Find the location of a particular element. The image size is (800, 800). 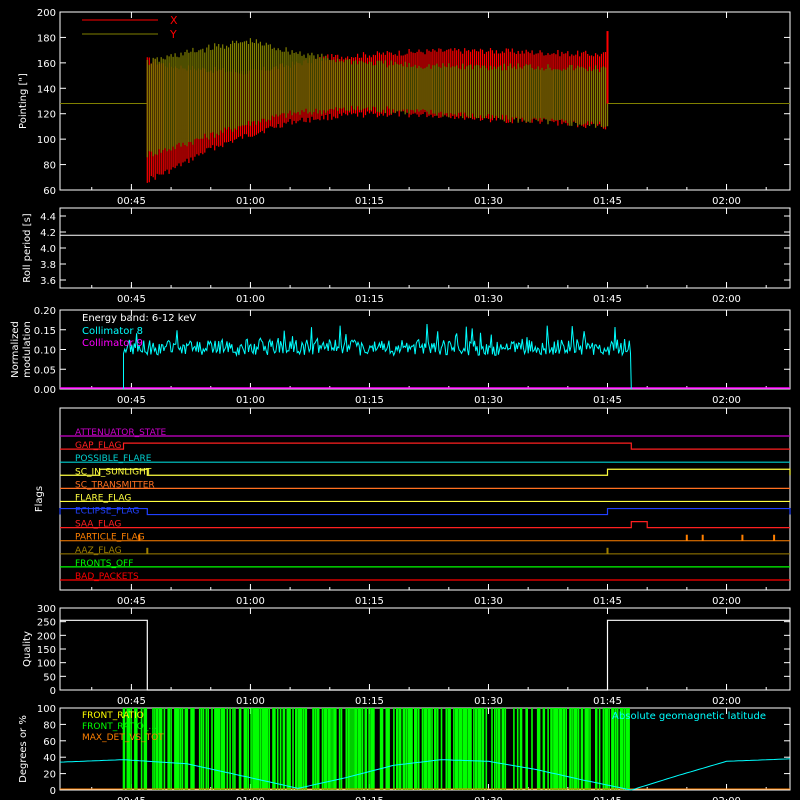

modulation-xtick-label: 01:00 is located at coordinates (250, 400).